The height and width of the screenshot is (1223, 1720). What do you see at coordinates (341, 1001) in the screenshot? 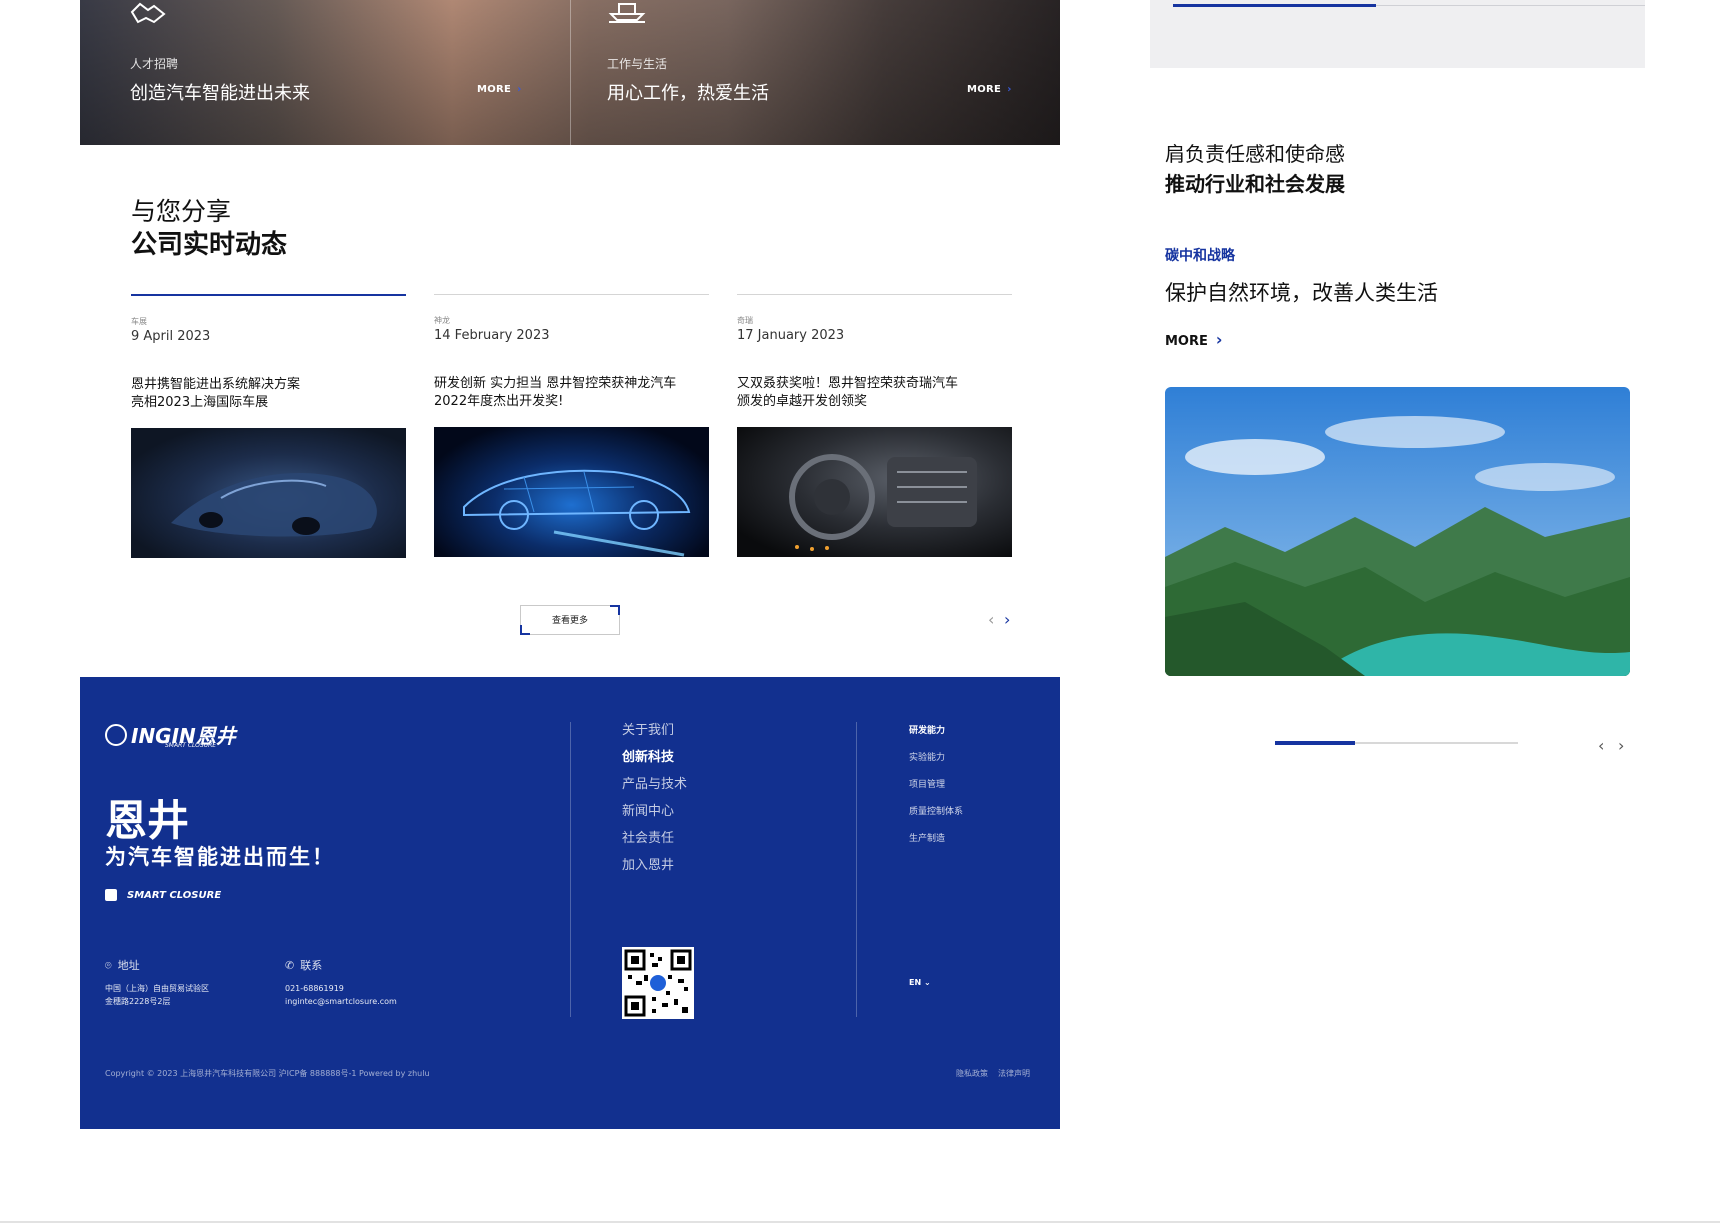
I see `contact-email: ingintec@smartclosure.com` at bounding box center [341, 1001].